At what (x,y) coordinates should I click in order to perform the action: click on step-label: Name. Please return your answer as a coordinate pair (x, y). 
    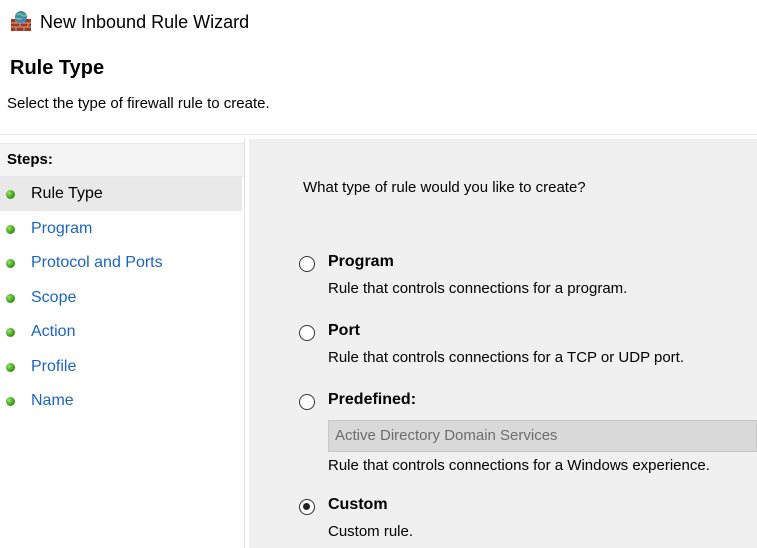
    Looking at the image, I should click on (52, 400).